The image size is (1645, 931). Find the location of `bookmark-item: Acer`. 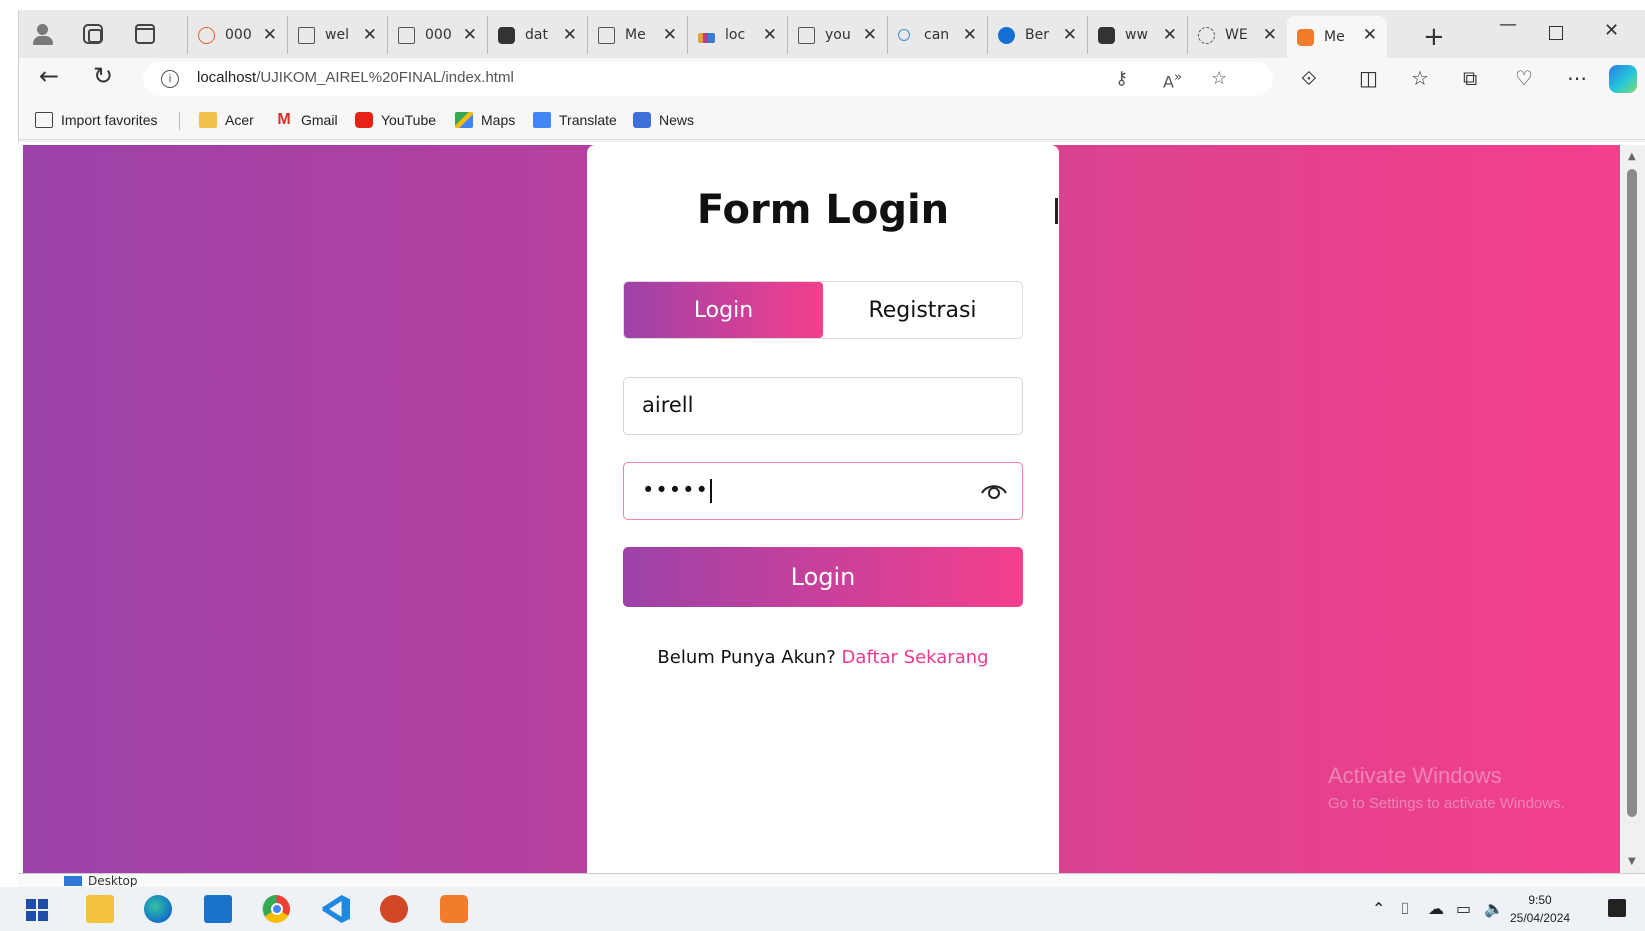

bookmark-item: Acer is located at coordinates (226, 120).